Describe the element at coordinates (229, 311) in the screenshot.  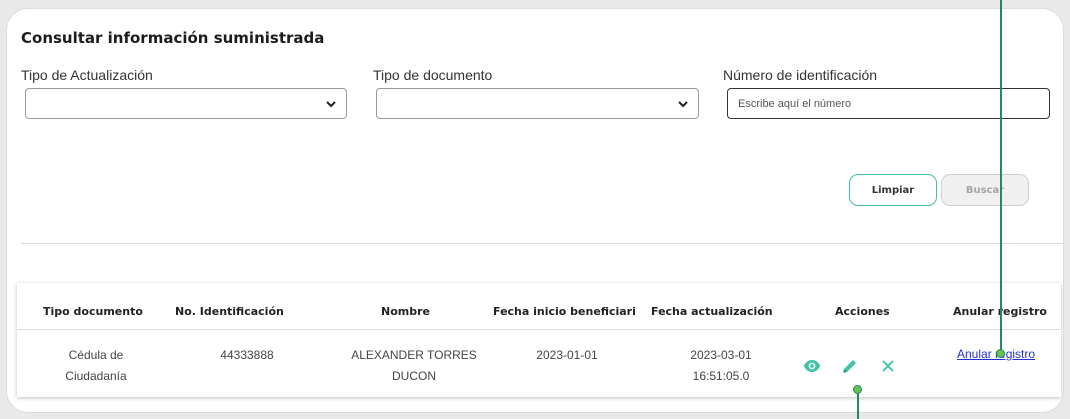
I see `header-identificacion: No. Identificación` at that location.